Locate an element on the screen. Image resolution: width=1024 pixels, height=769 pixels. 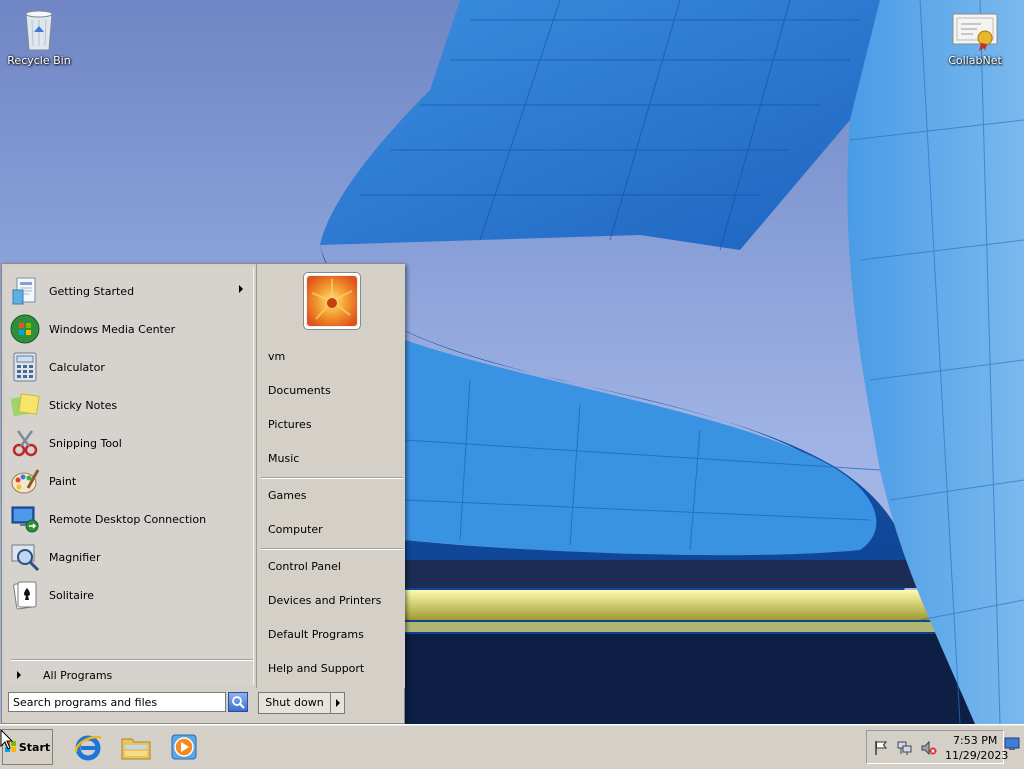
program-getting-started: Getting Started is located at coordinates (129, 291).